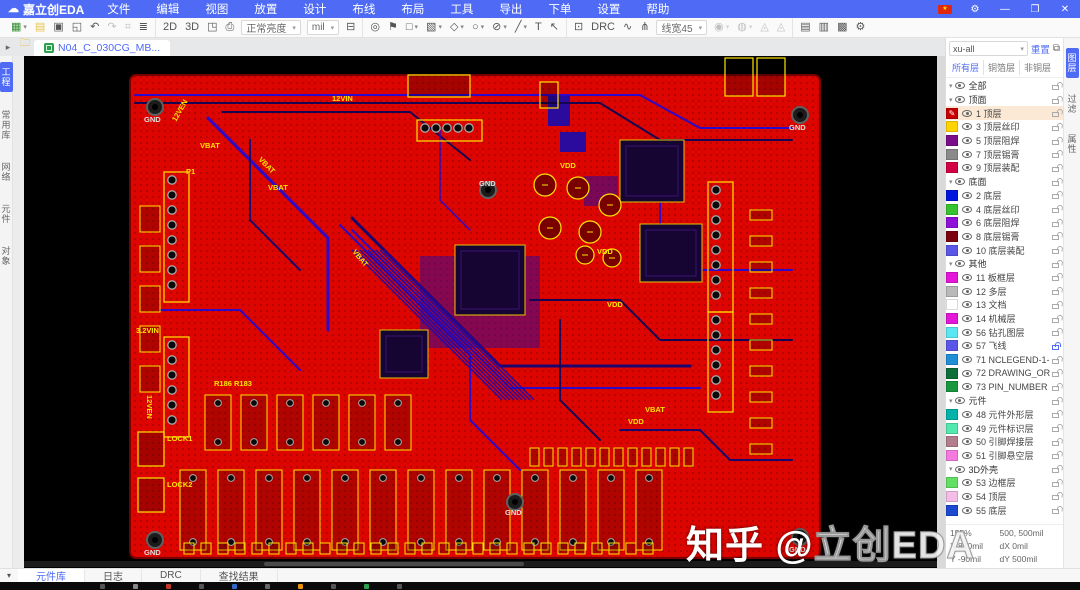  What do you see at coordinates (77, 28) in the screenshot?
I see `save-as-button: ◱` at bounding box center [77, 28].